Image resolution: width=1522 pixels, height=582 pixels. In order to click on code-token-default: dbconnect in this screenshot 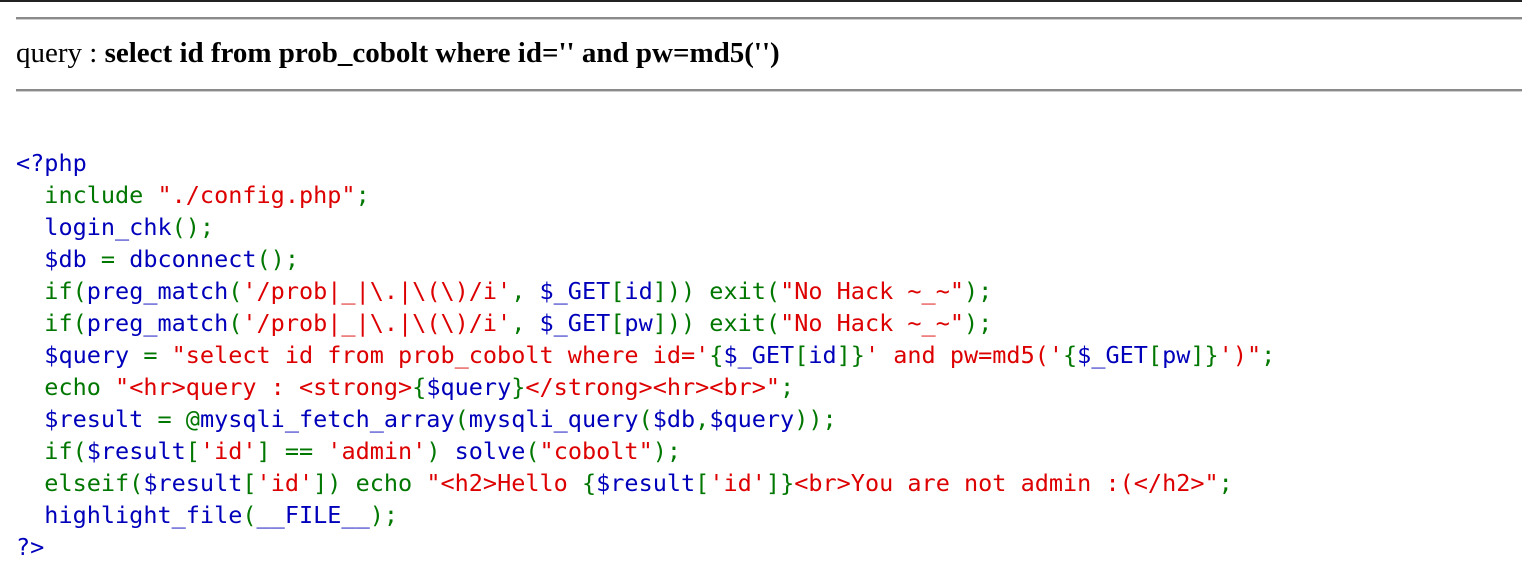, I will do `click(193, 259)`.